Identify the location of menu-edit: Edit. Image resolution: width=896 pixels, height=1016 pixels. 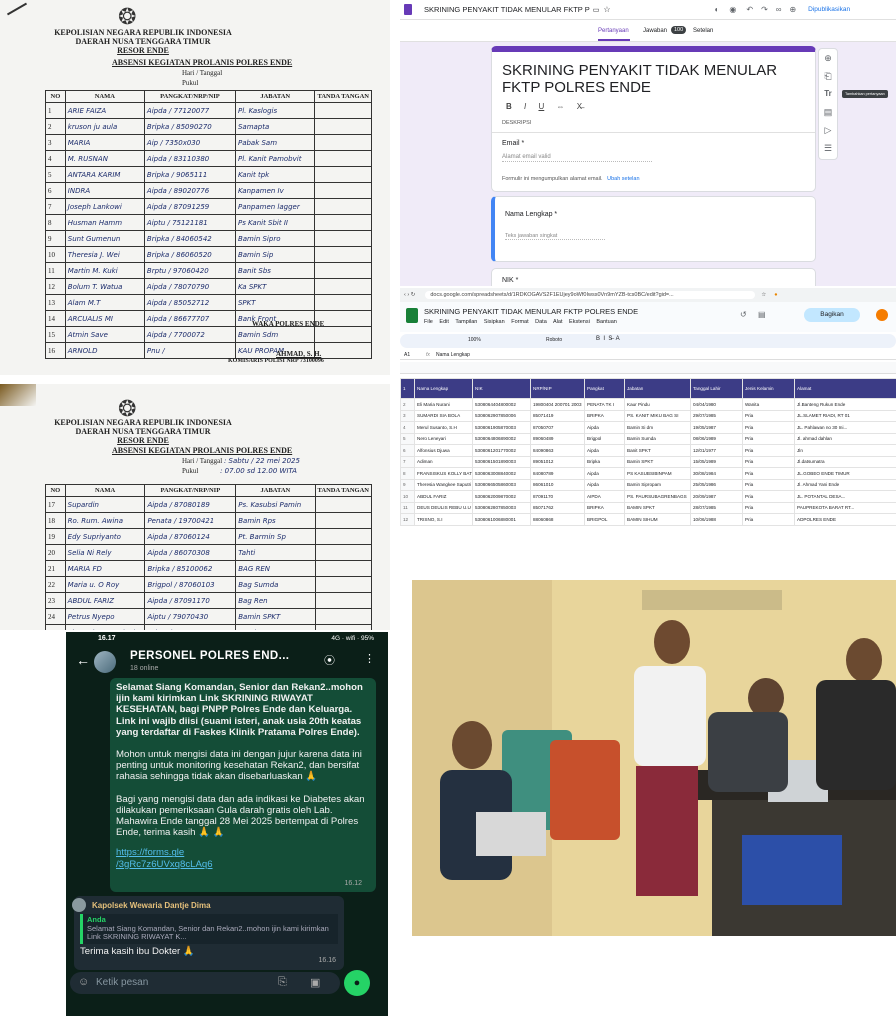
(443, 322).